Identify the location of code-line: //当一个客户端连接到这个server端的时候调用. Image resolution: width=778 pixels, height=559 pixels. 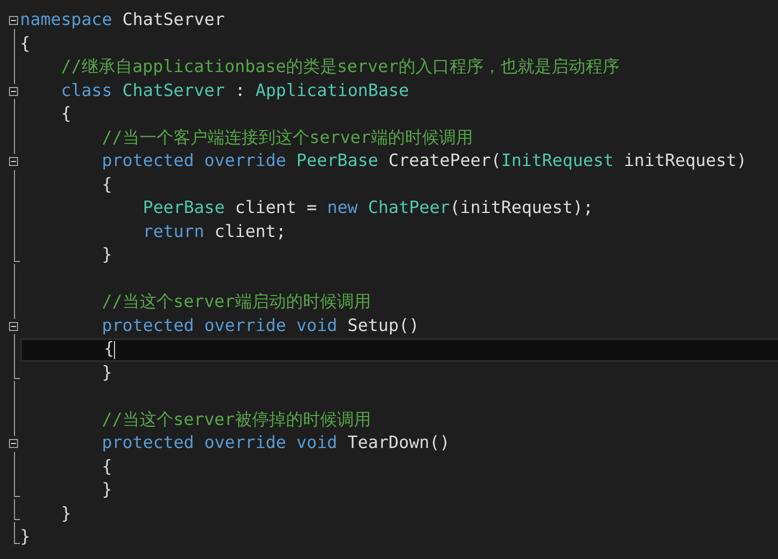
(287, 138).